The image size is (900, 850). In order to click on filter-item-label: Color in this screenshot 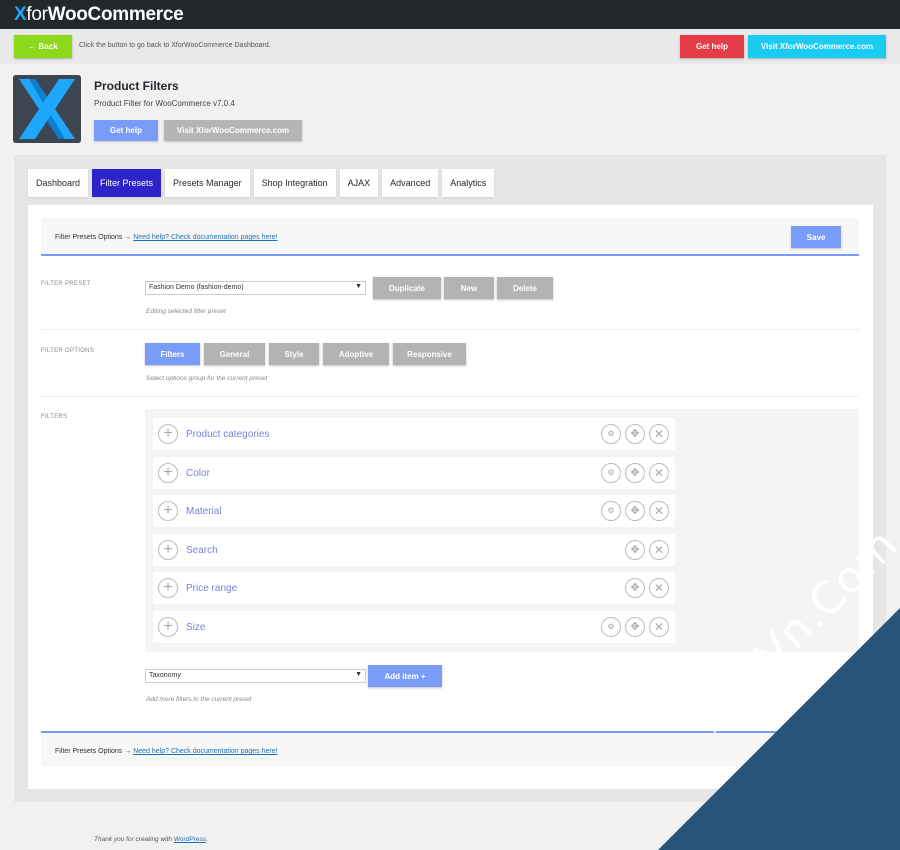, I will do `click(198, 473)`.